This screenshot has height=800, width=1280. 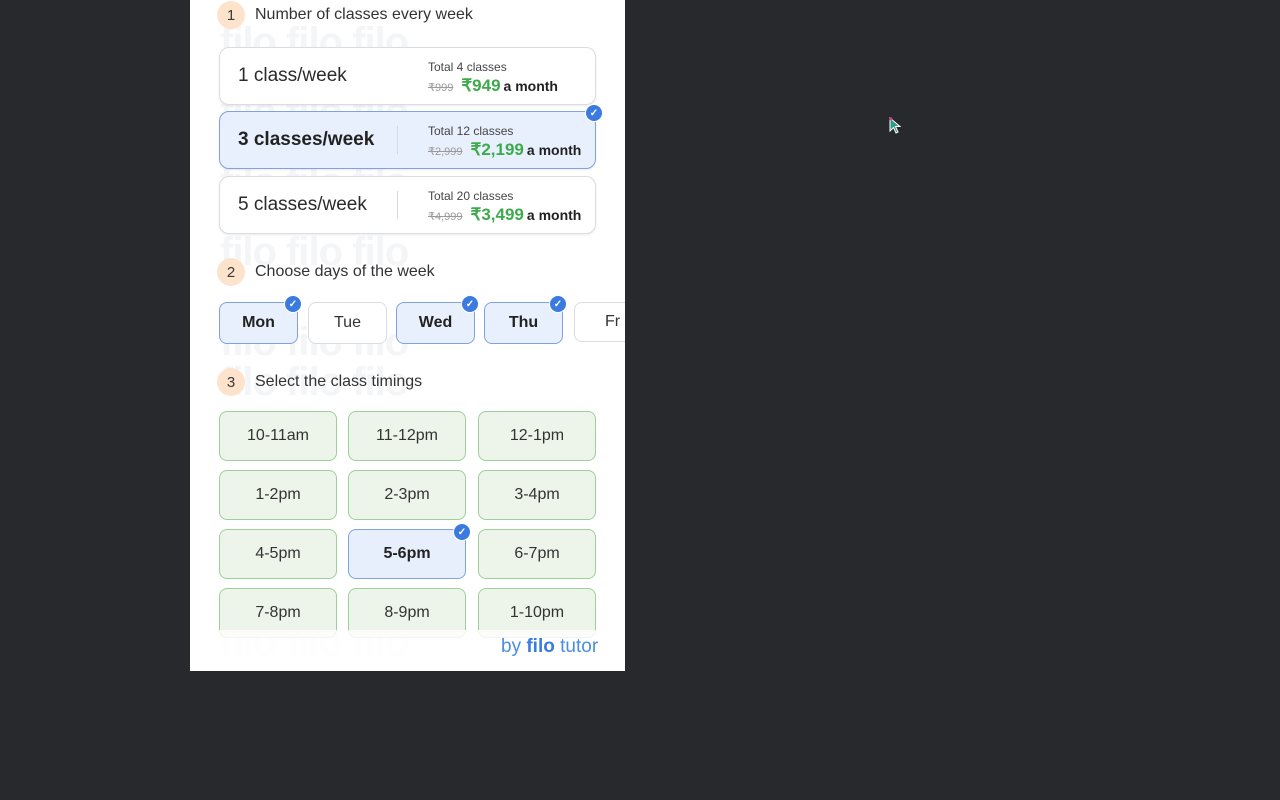 I want to click on timing-slot-selected: 5-6pm, so click(x=407, y=554).